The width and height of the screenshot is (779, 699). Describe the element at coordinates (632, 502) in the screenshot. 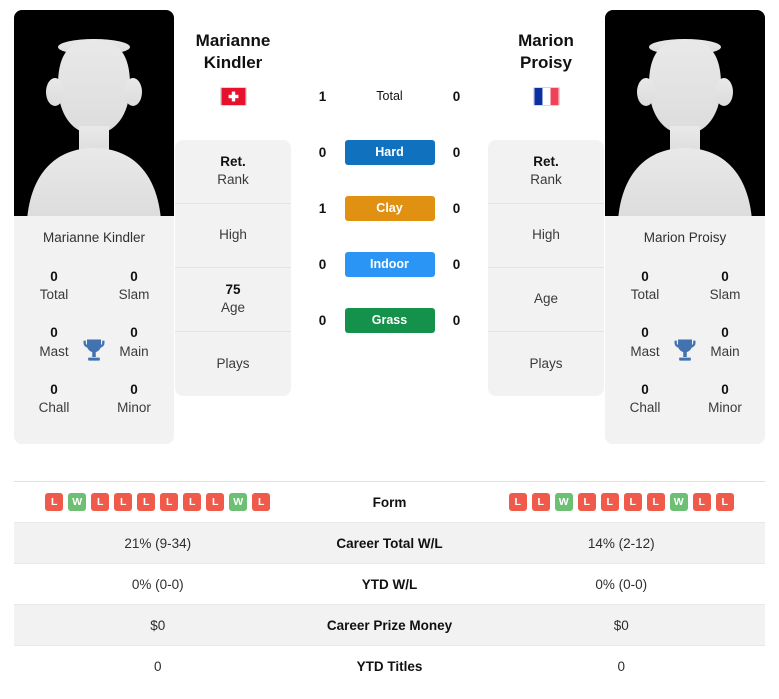

I see `form-badge-right-5: L` at that location.